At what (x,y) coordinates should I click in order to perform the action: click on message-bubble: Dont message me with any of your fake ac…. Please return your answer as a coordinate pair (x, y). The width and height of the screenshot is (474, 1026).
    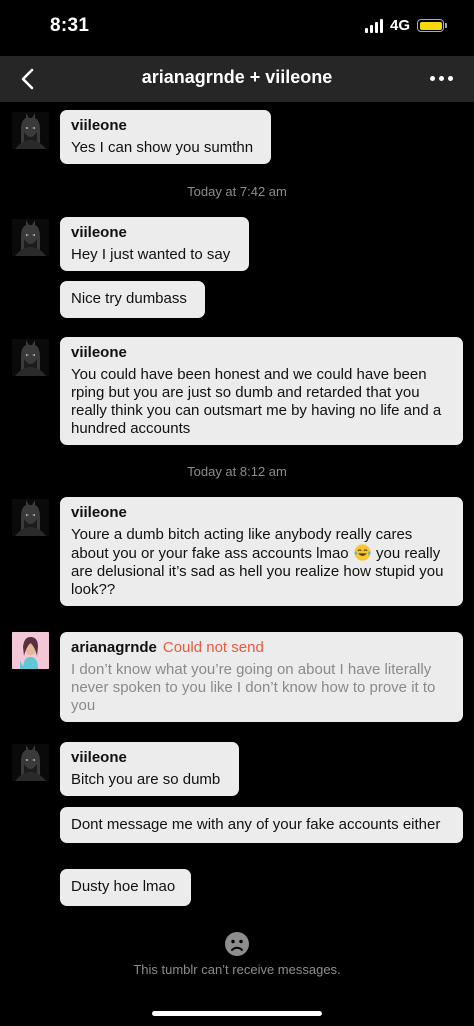
    Looking at the image, I should click on (261, 825).